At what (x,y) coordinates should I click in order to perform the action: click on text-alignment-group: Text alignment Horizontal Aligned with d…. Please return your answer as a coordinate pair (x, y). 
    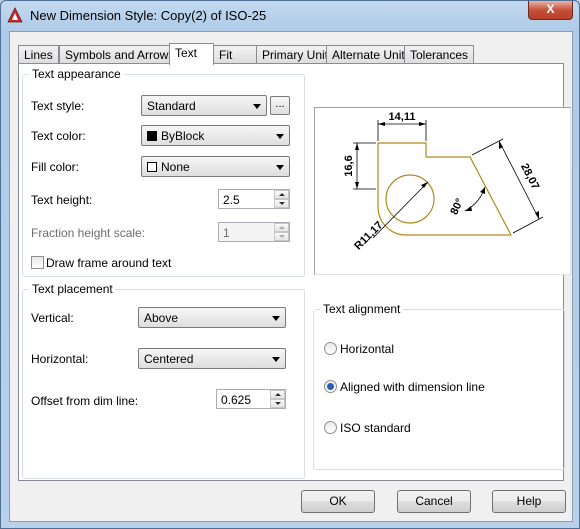
    Looking at the image, I should click on (439, 386).